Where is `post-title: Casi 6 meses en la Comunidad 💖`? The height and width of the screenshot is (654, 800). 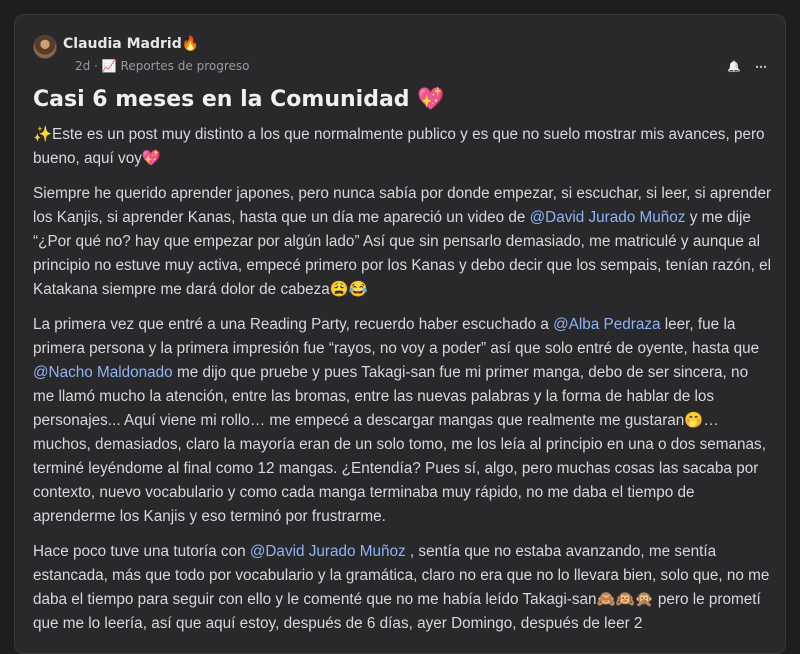
post-title: Casi 6 meses en la Comunidad 💖 is located at coordinates (400, 99).